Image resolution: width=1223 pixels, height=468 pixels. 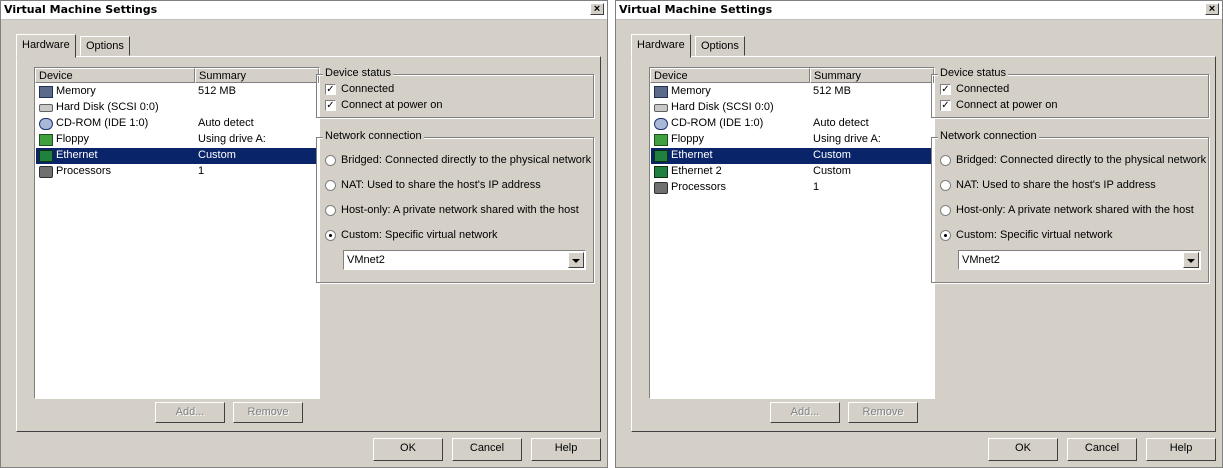 What do you see at coordinates (1034, 235) in the screenshot?
I see `custom-label: Custom: Specific virtual network` at bounding box center [1034, 235].